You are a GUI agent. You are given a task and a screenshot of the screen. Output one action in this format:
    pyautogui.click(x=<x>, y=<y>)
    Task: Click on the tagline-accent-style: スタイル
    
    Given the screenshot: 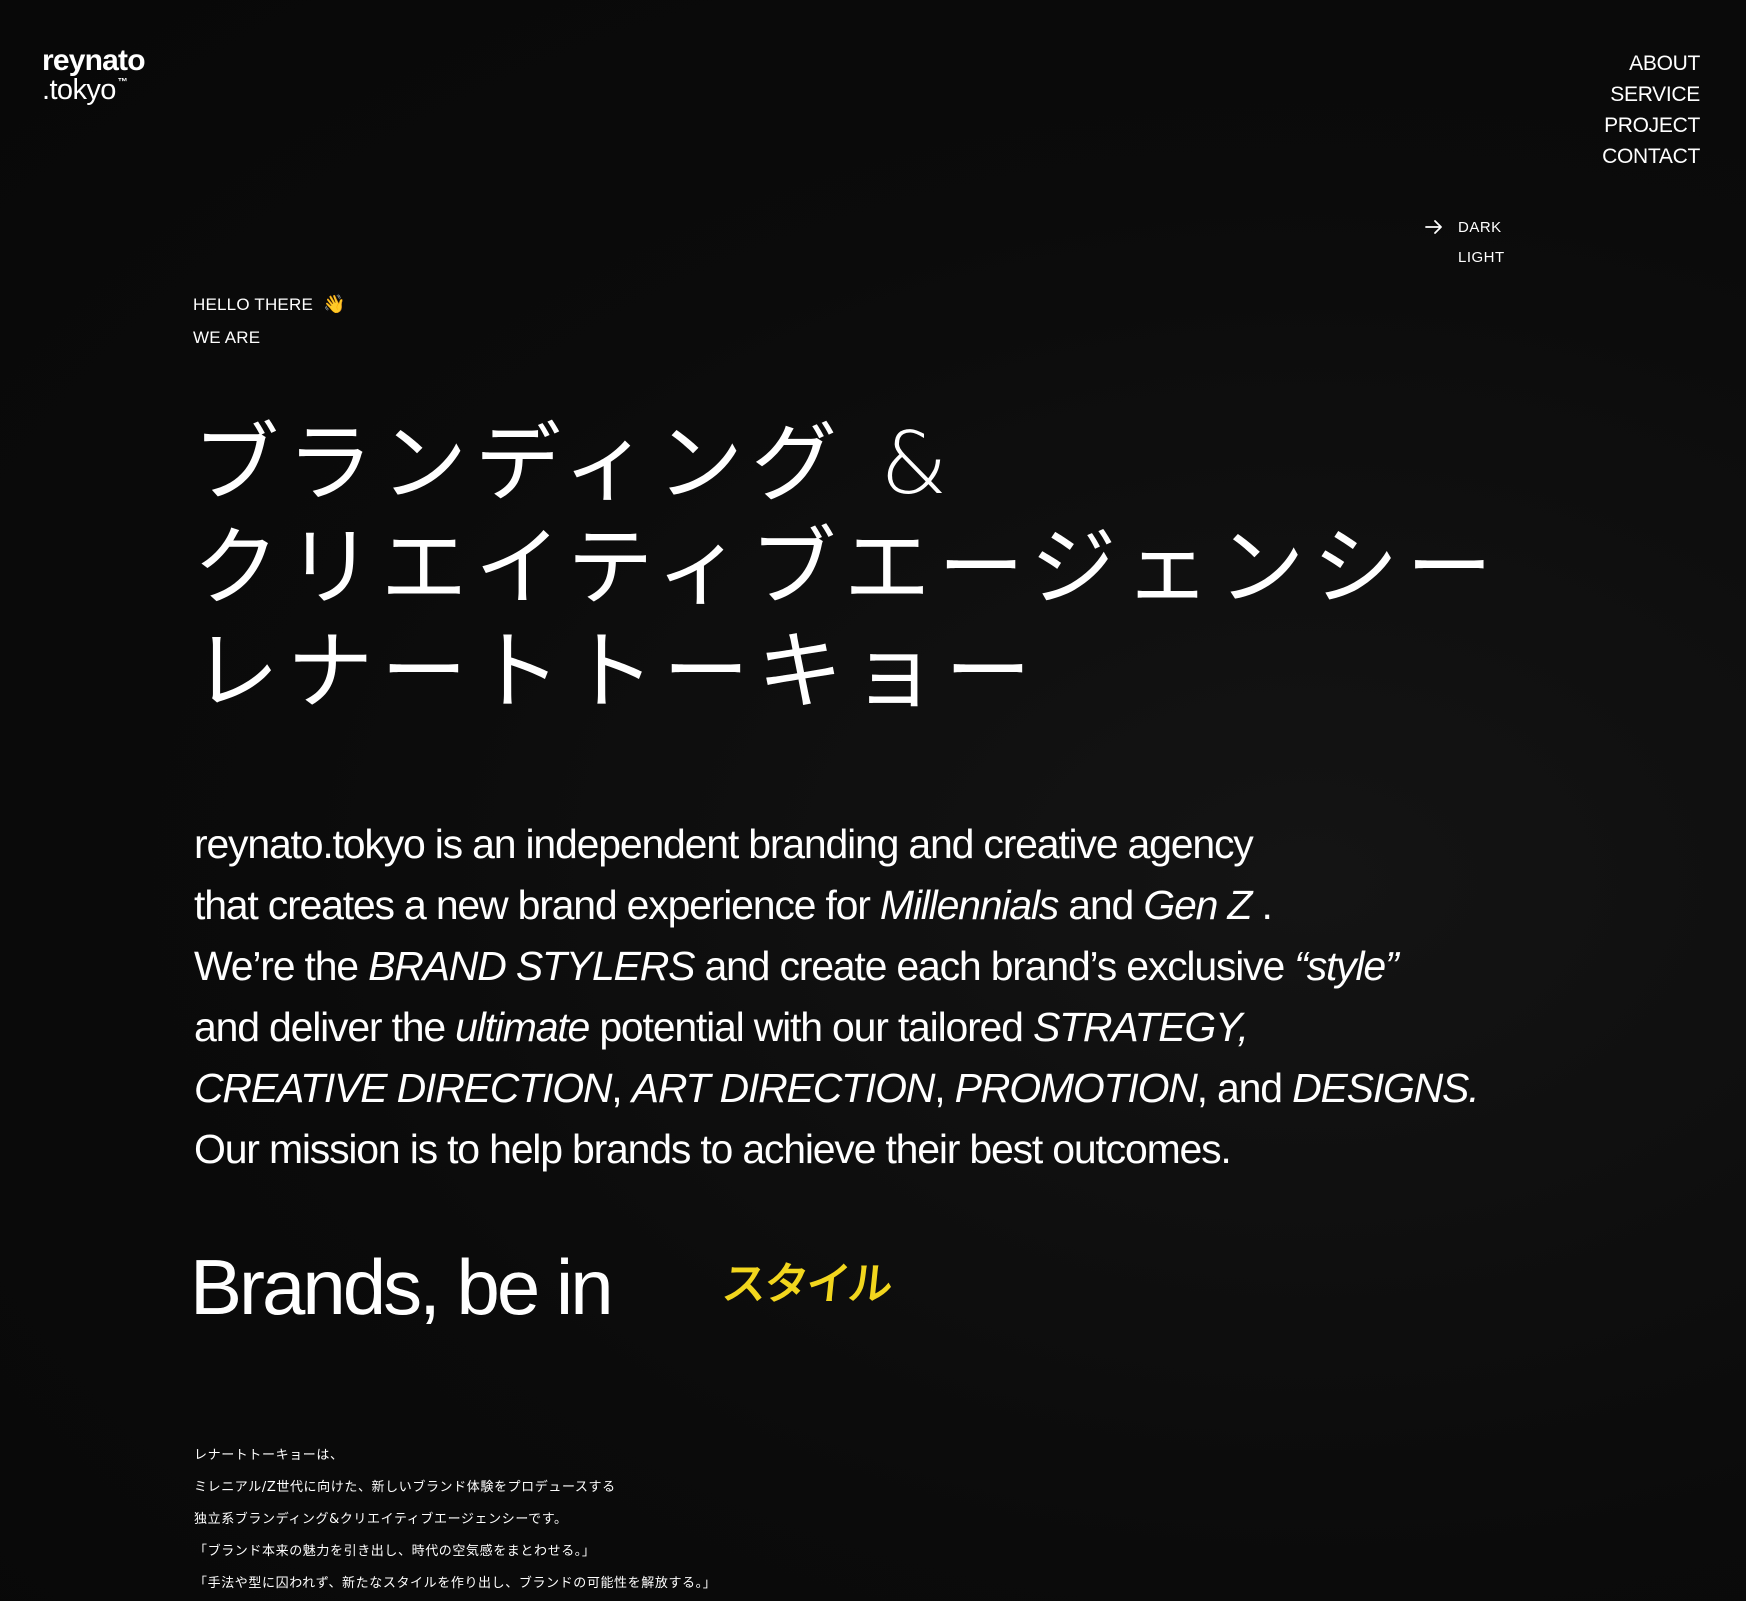 What is the action you would take?
    pyautogui.click(x=806, y=1284)
    